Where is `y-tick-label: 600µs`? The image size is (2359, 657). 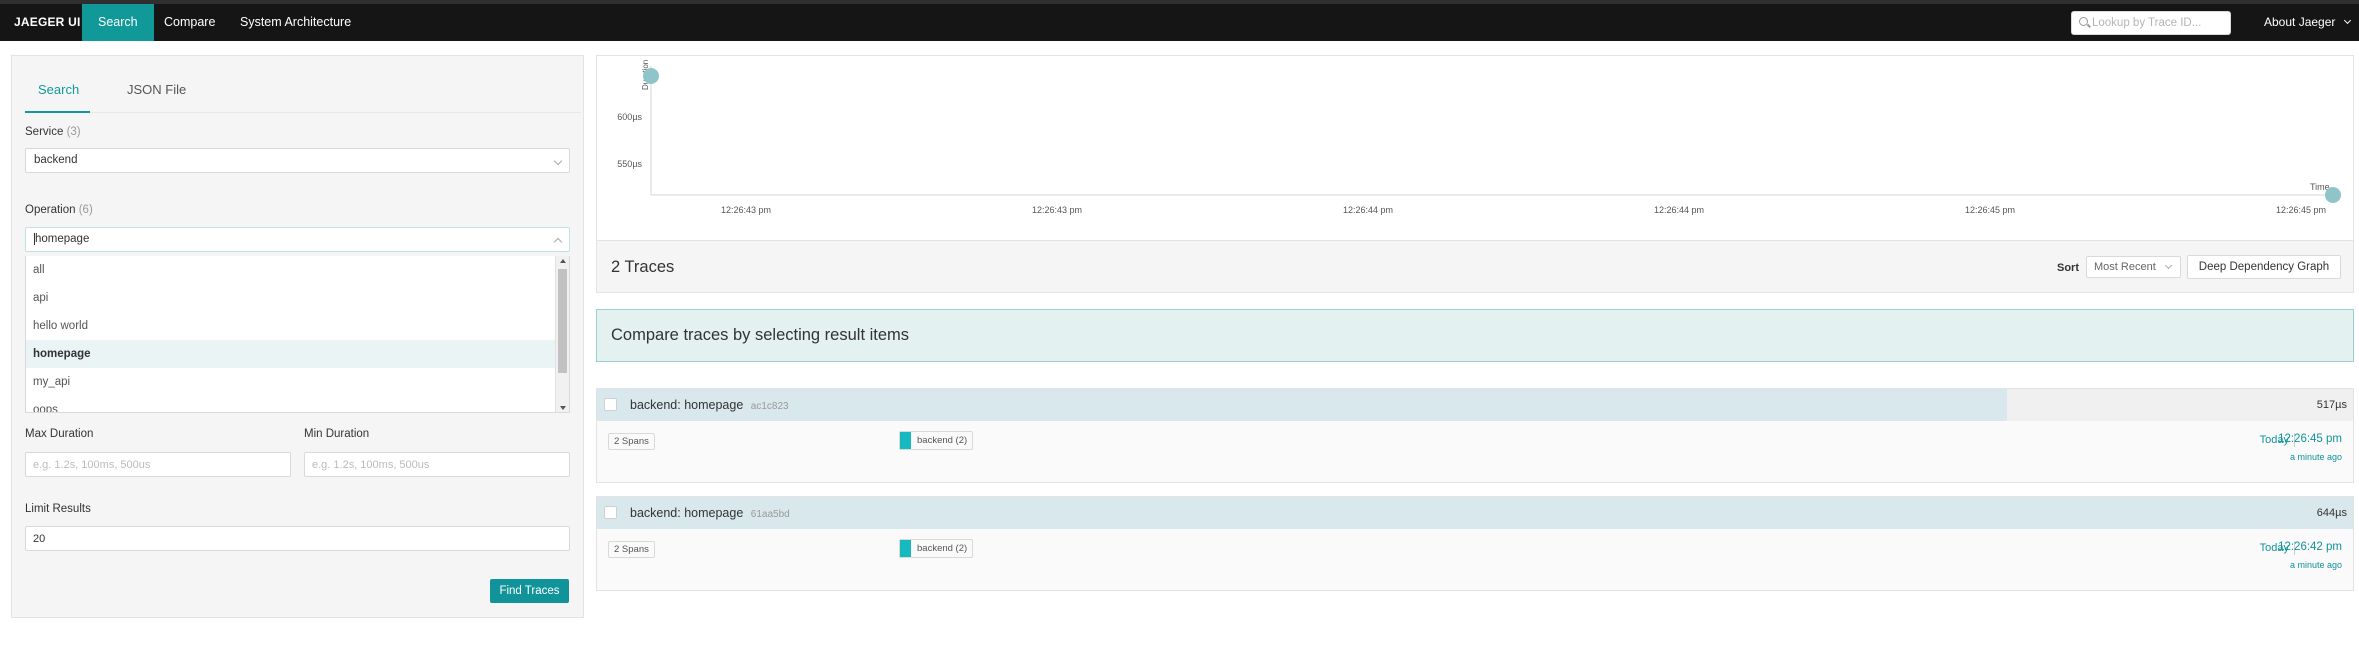
y-tick-label: 600µs is located at coordinates (629, 117).